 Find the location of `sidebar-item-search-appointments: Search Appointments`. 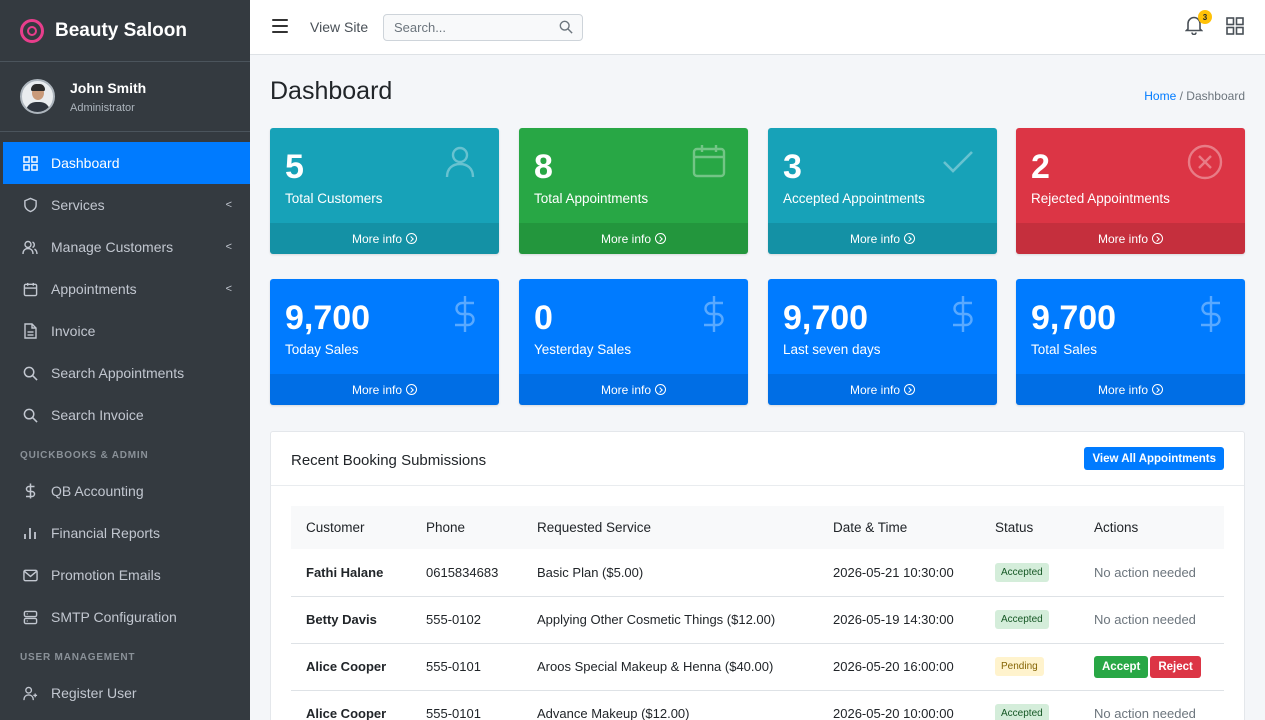

sidebar-item-search-appointments: Search Appointments is located at coordinates (125, 373).